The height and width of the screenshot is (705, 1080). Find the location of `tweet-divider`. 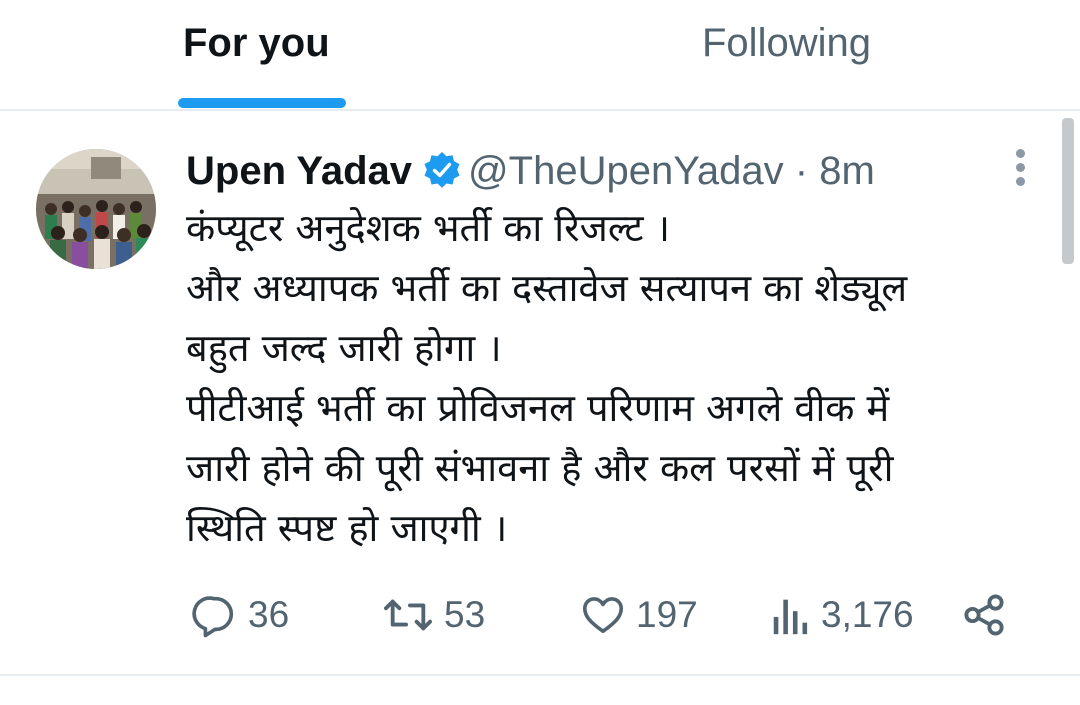

tweet-divider is located at coordinates (540, 675).